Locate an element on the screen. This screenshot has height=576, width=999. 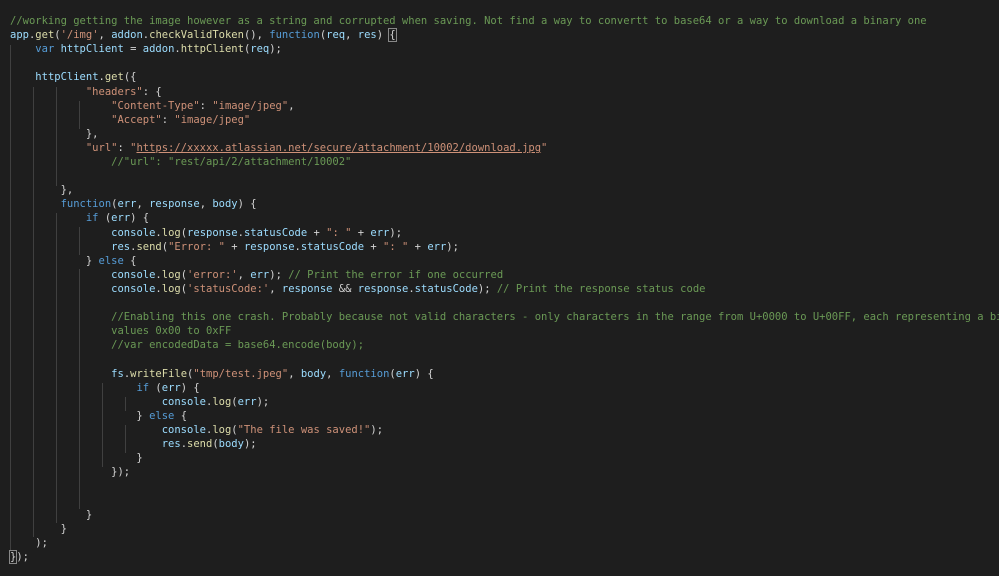
code-line: console.log(err); is located at coordinates (140, 402).